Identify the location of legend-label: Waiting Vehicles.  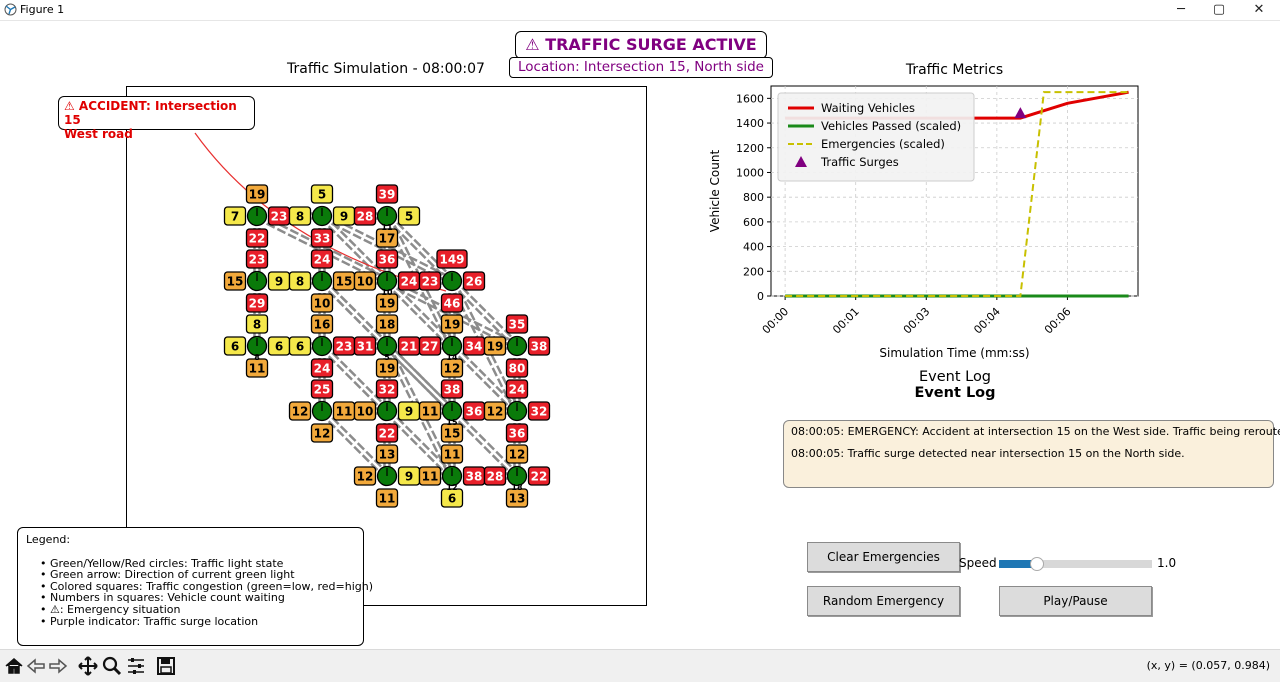
(868, 108).